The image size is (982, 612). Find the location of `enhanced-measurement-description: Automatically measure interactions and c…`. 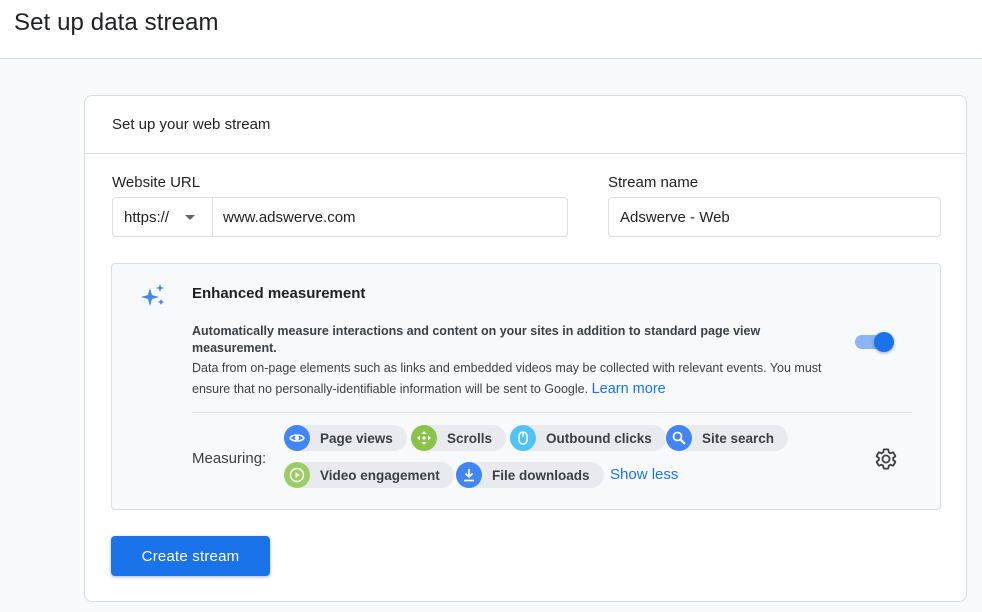

enhanced-measurement-description: Automatically measure interactions and c… is located at coordinates (476, 339).